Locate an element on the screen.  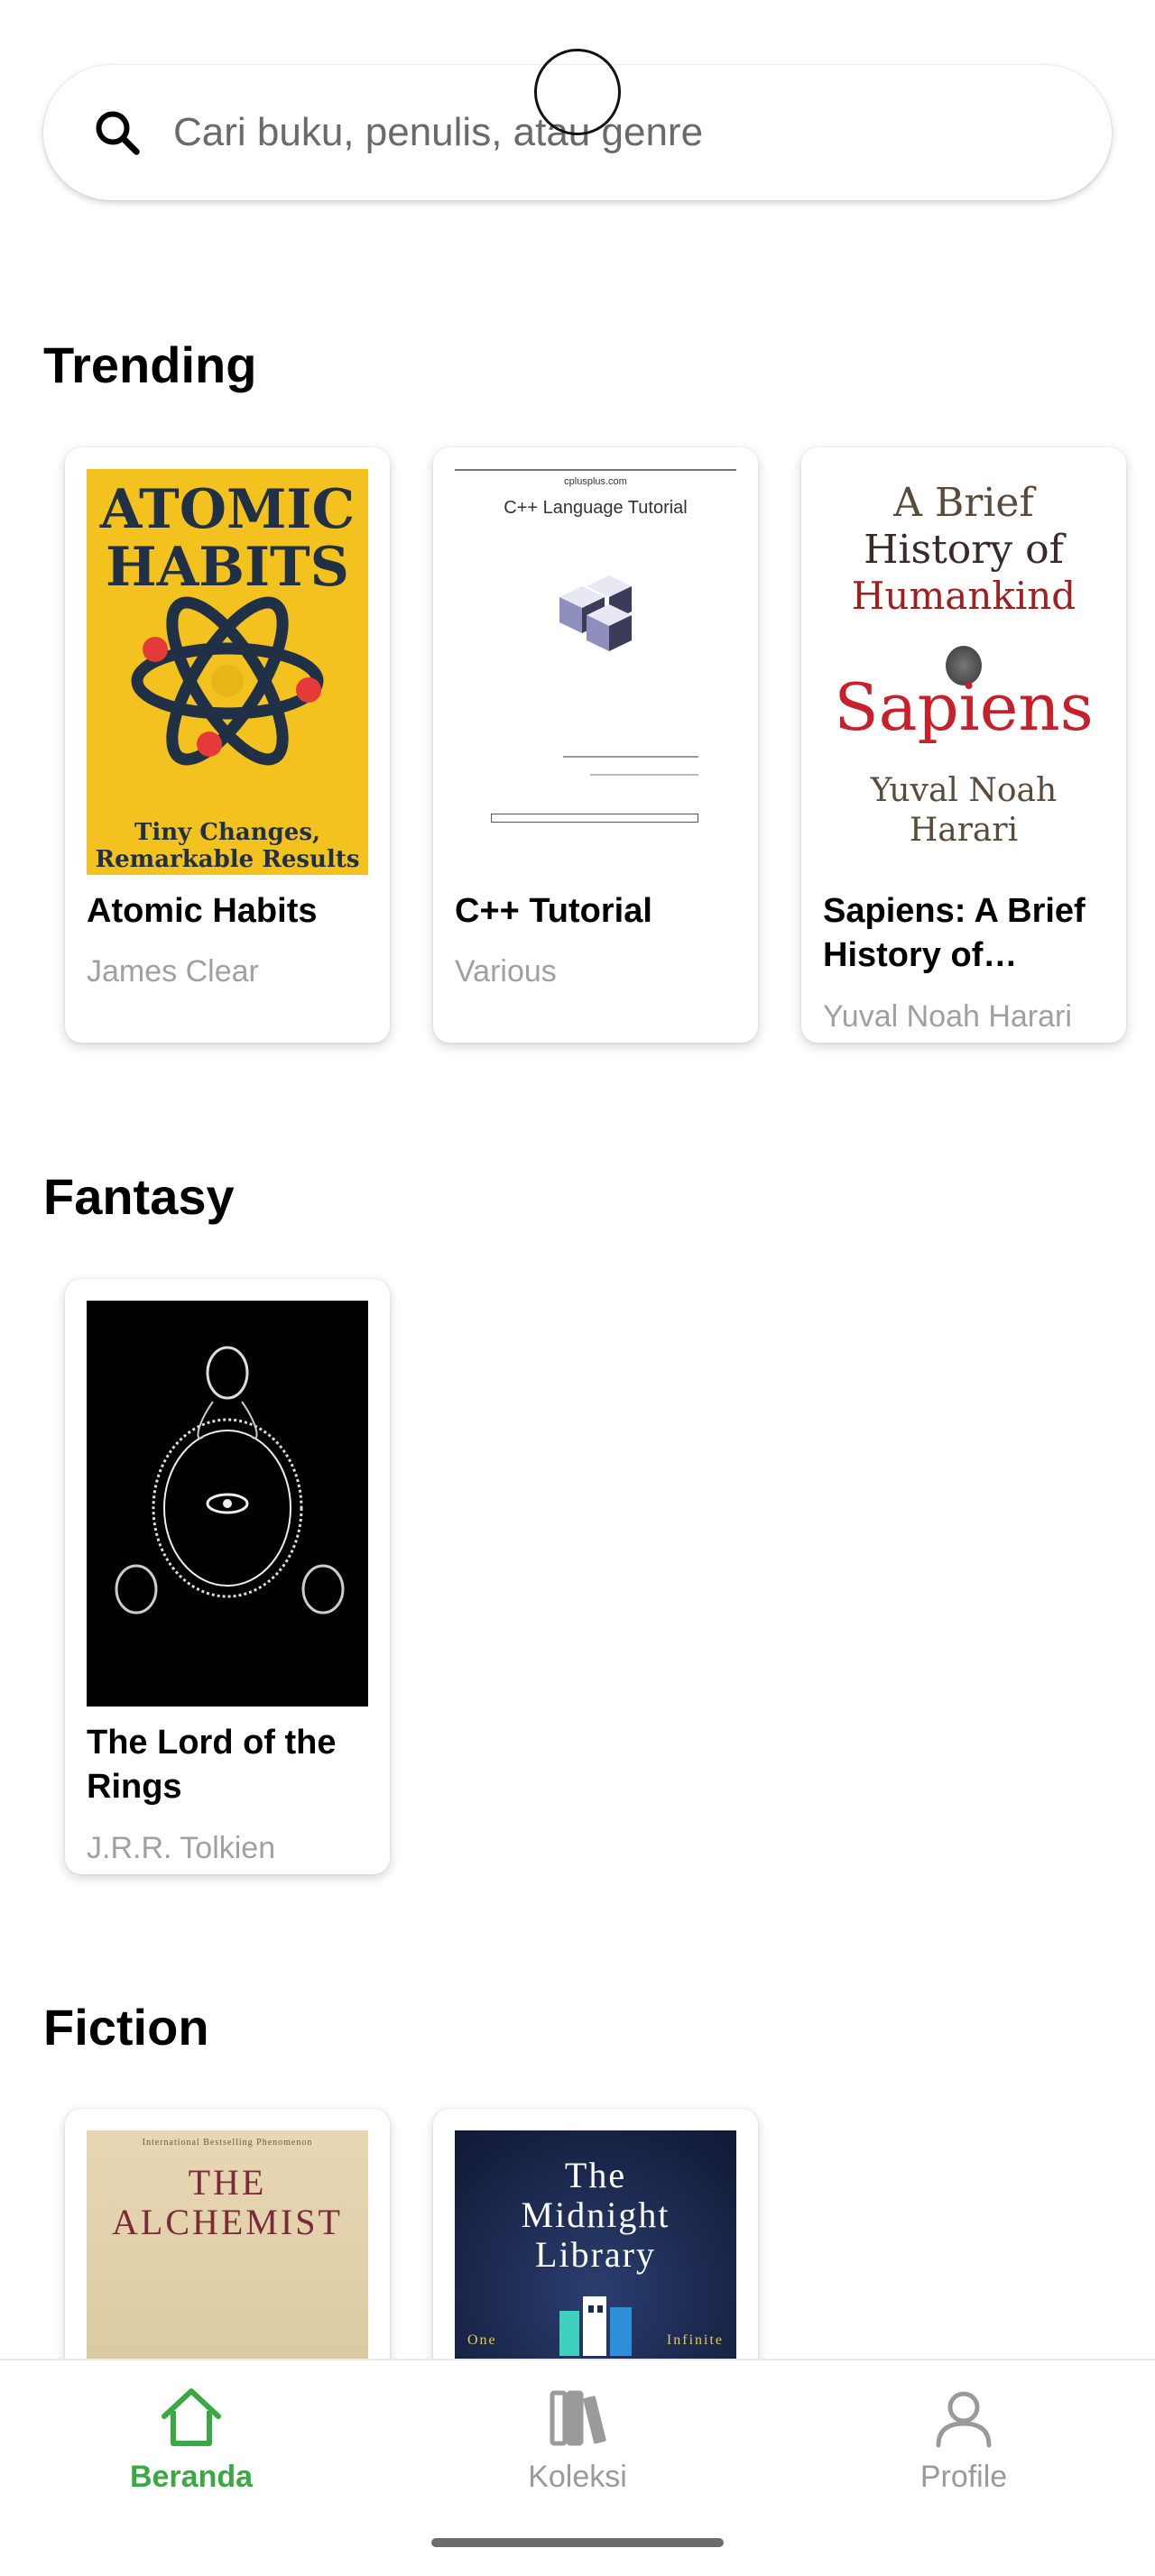
ring-illustration is located at coordinates (230, 1480).